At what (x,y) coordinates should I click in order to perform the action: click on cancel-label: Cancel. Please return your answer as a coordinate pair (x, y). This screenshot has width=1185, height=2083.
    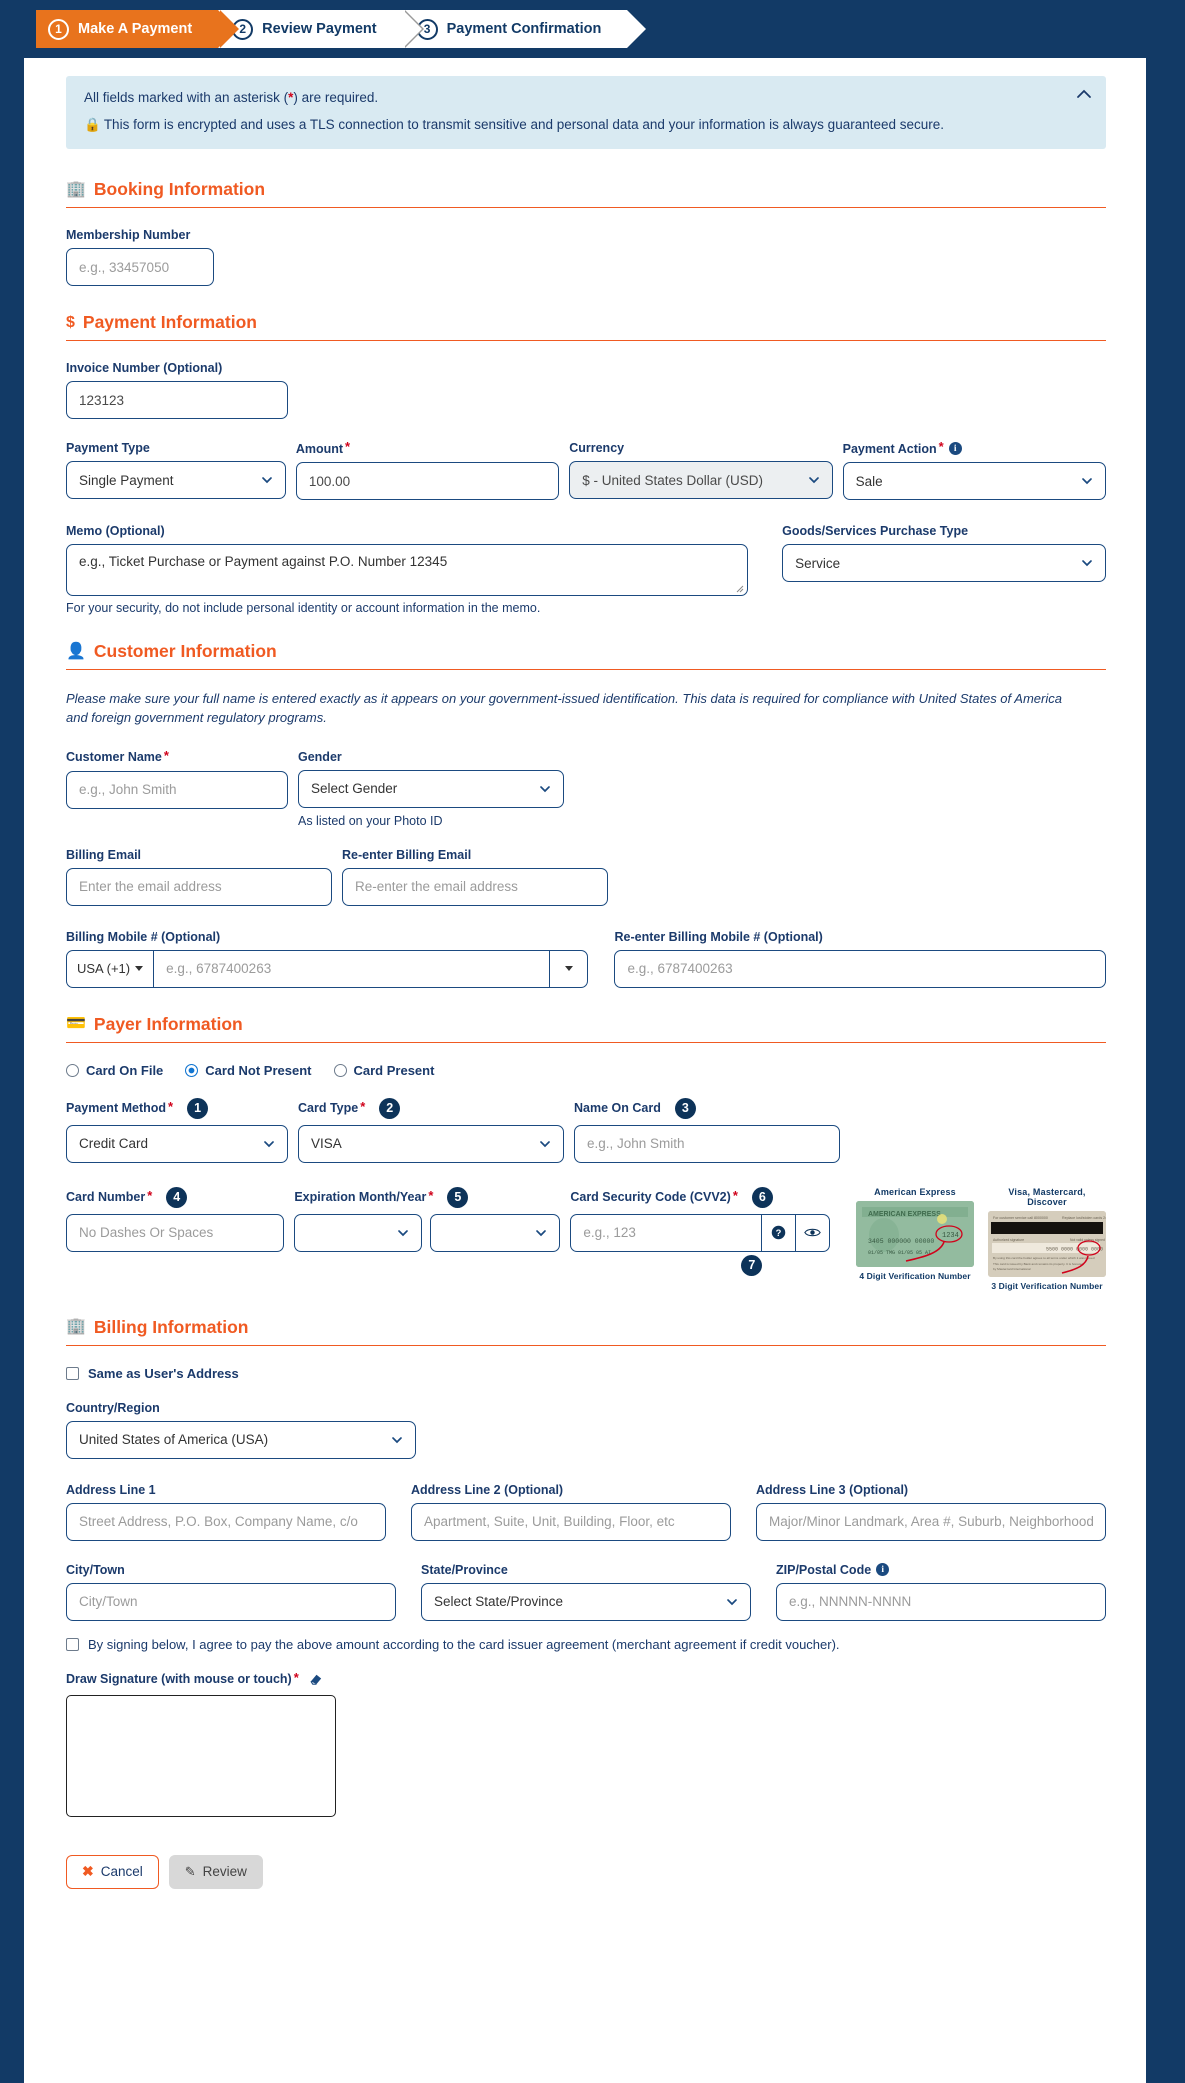
    Looking at the image, I should click on (121, 1872).